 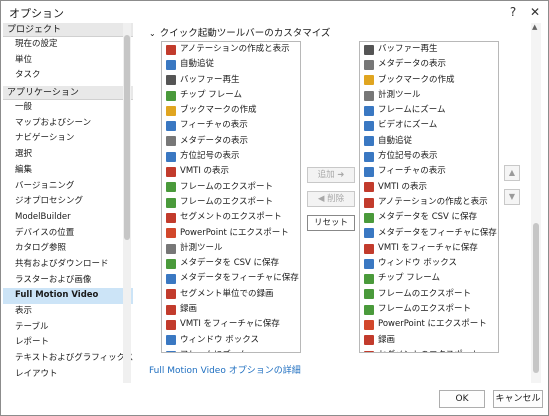 What do you see at coordinates (171, 172) in the screenshot?
I see `vmti-icon` at bounding box center [171, 172].